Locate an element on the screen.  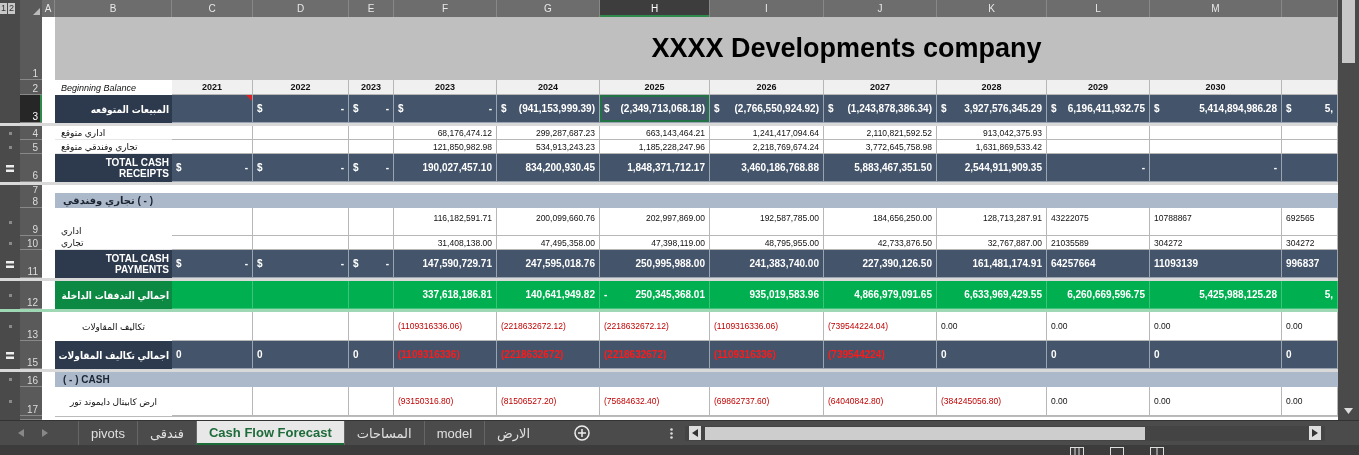
table-cell: 299,287,687.23 is located at coordinates (548, 133).